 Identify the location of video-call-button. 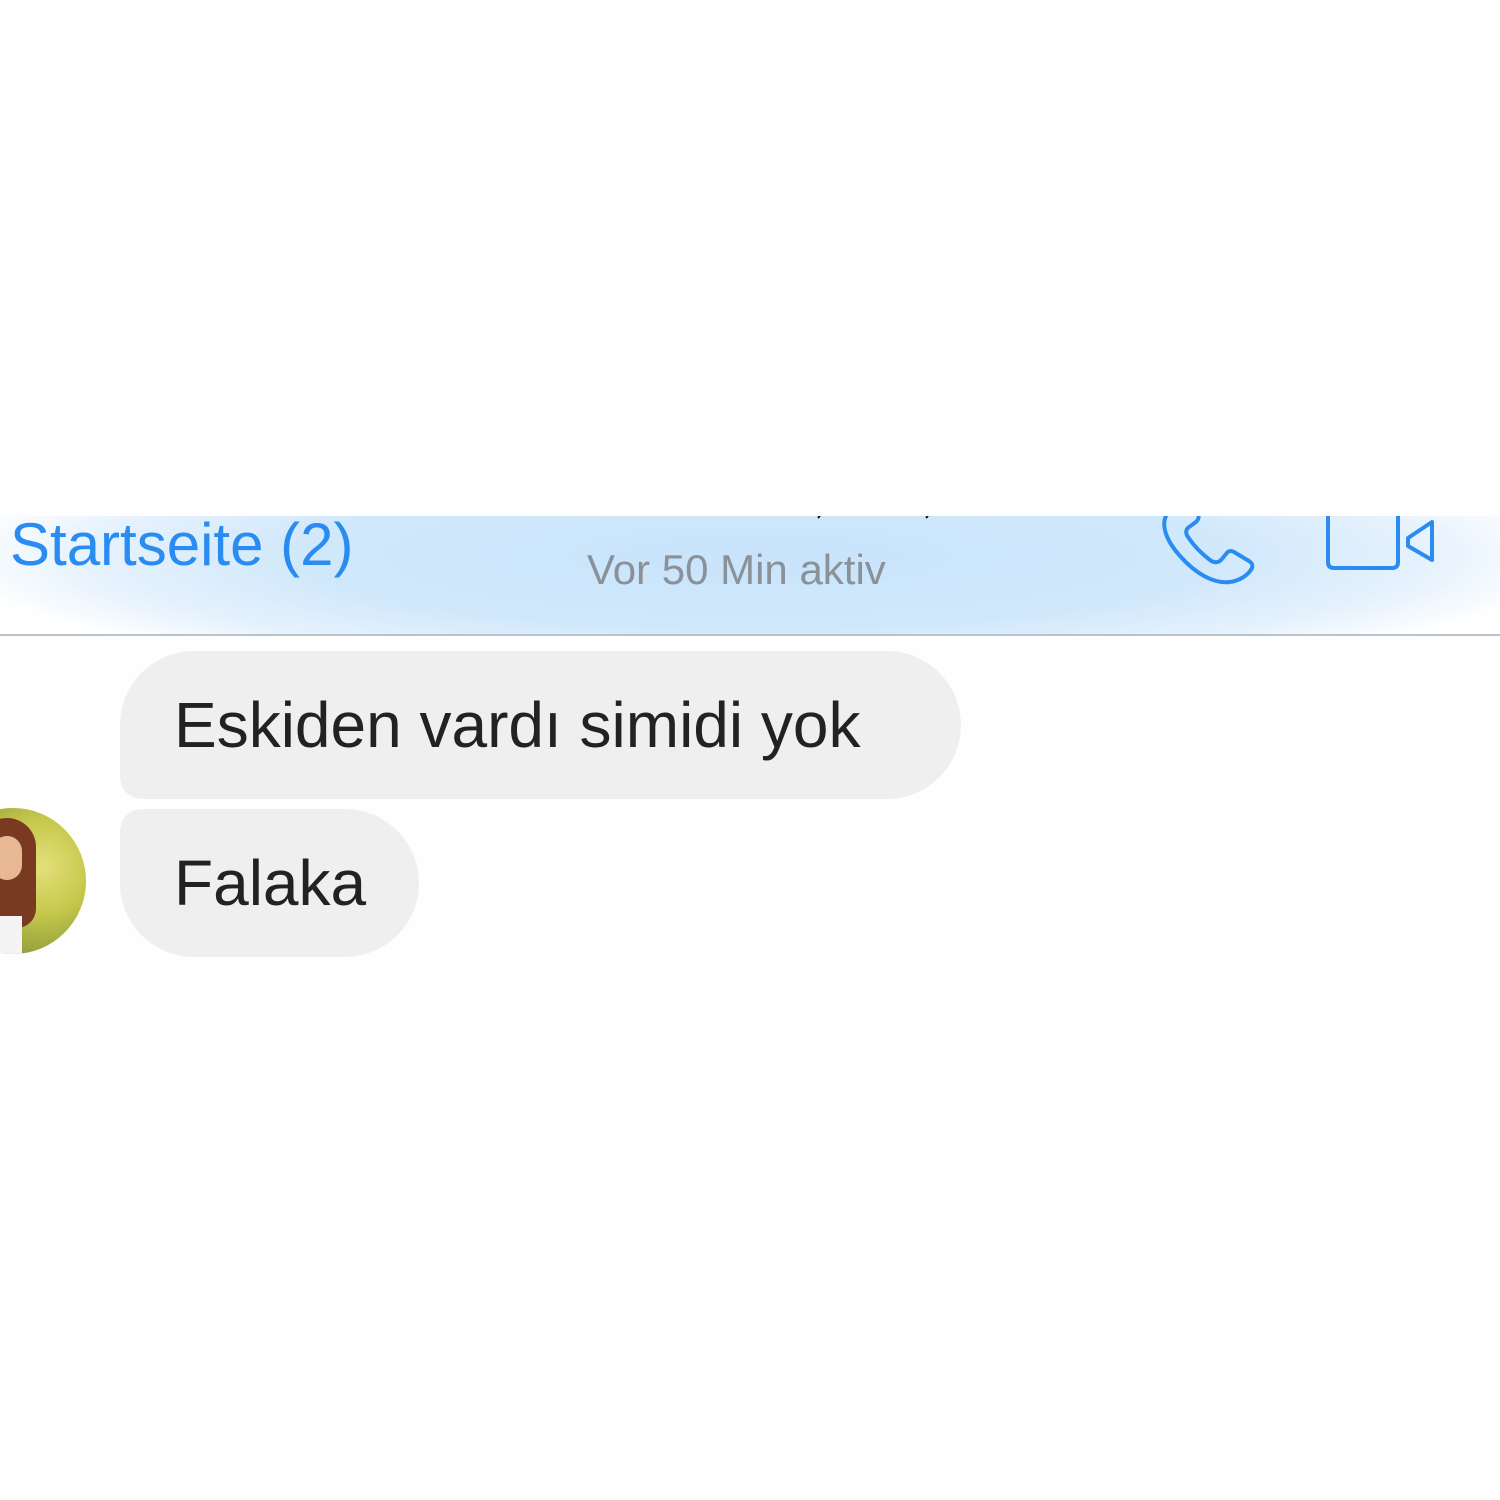
(1380, 546).